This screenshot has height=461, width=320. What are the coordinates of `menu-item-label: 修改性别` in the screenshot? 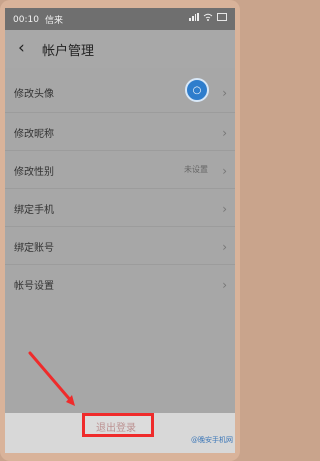 It's located at (34, 172).